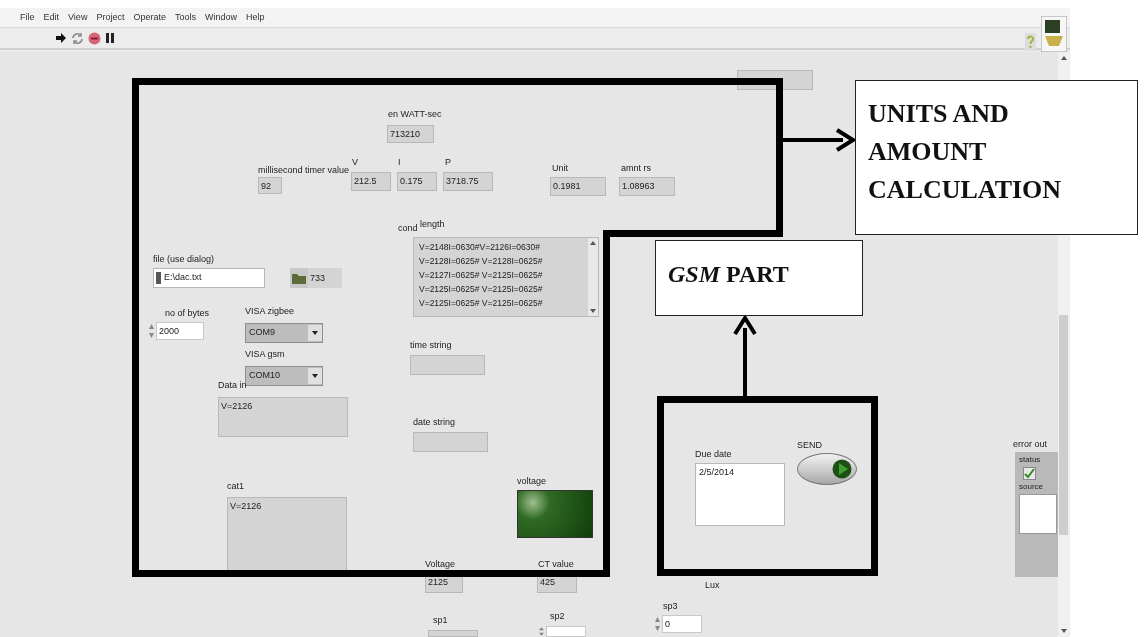 The image size is (1144, 637). Describe the element at coordinates (185, 17) in the screenshot. I see `menu-item: Tools` at that location.